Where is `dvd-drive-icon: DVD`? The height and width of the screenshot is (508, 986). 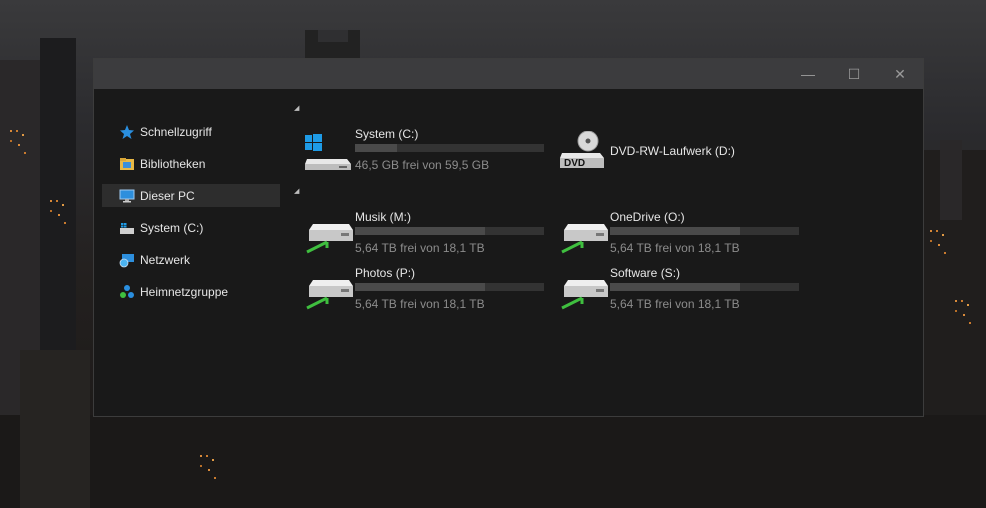 dvd-drive-icon: DVD is located at coordinates (584, 150).